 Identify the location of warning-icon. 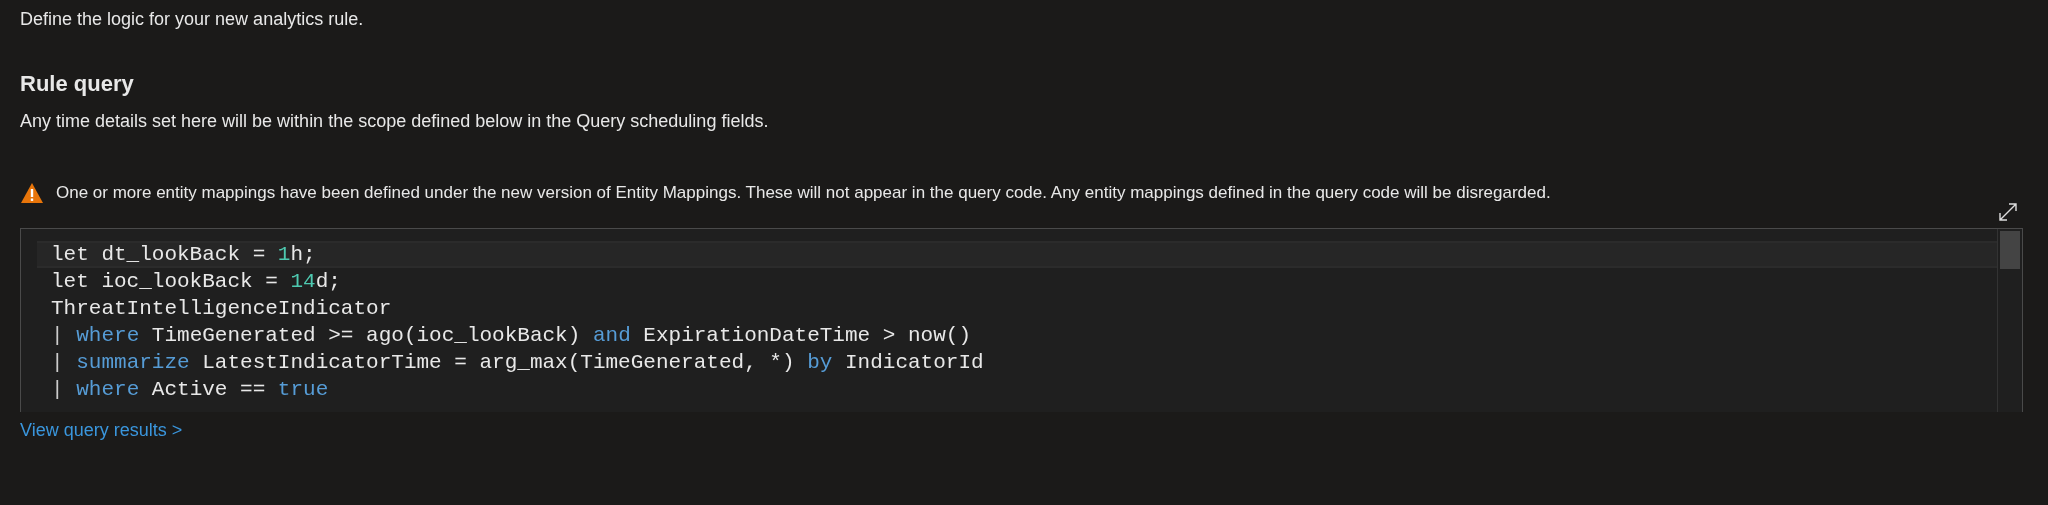
(32, 193).